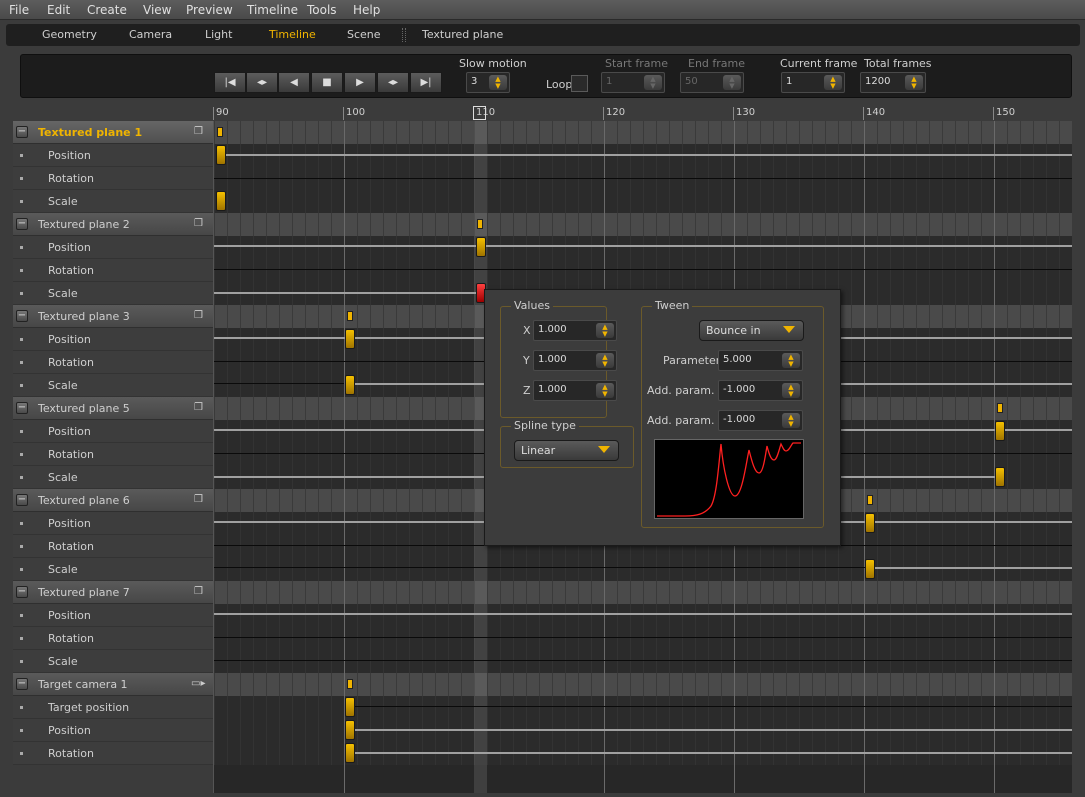 The width and height of the screenshot is (1085, 797). I want to click on object-row: − Textured plane 3 ❒, so click(113, 316).